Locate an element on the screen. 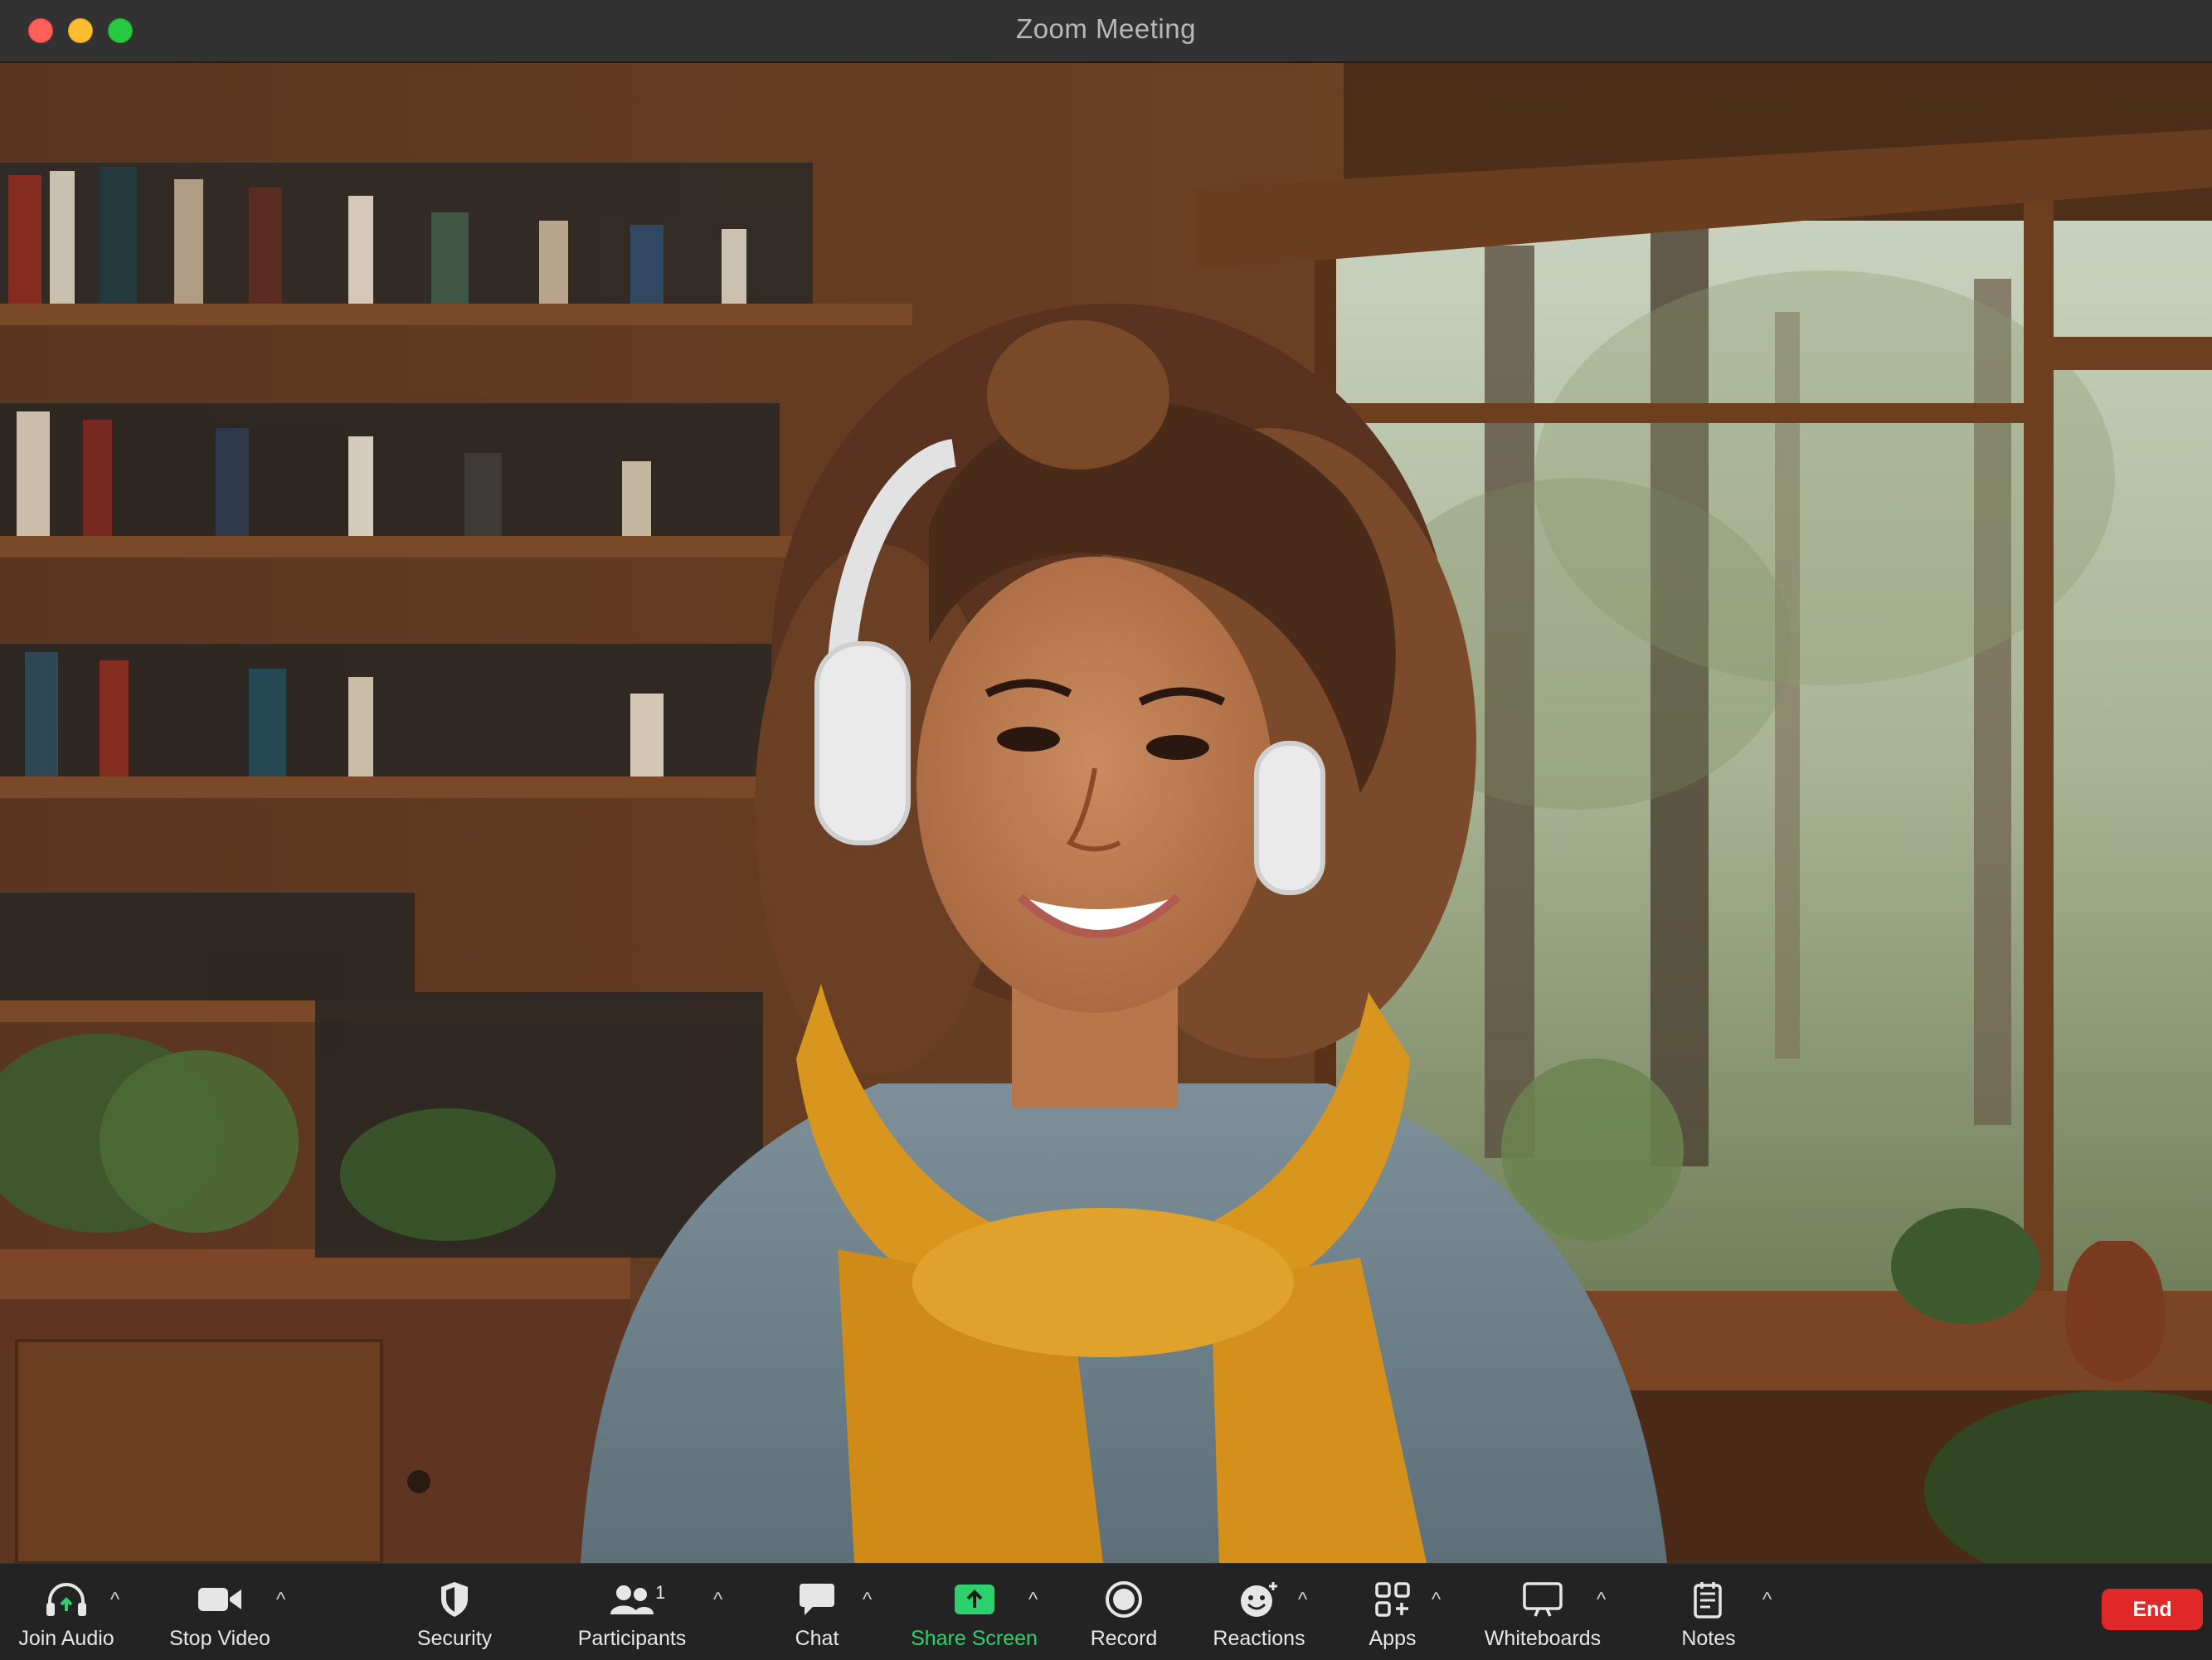 This screenshot has width=2212, height=1660. apps-button: Apps is located at coordinates (1392, 1612).